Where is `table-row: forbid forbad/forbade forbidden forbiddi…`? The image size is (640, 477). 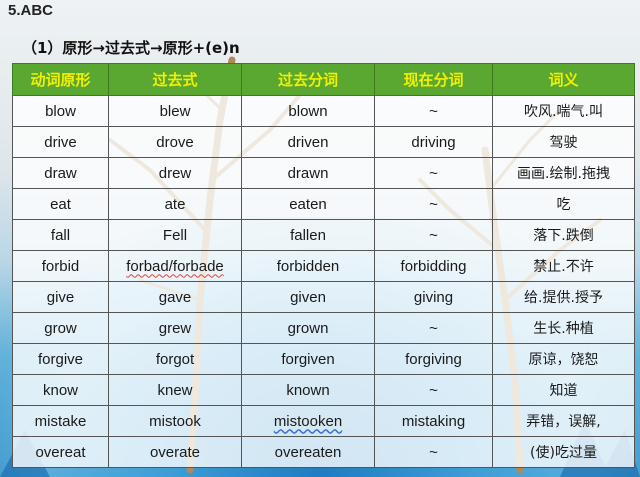
table-row: forbid forbad/forbade forbidden forbiddi… is located at coordinates (323, 266).